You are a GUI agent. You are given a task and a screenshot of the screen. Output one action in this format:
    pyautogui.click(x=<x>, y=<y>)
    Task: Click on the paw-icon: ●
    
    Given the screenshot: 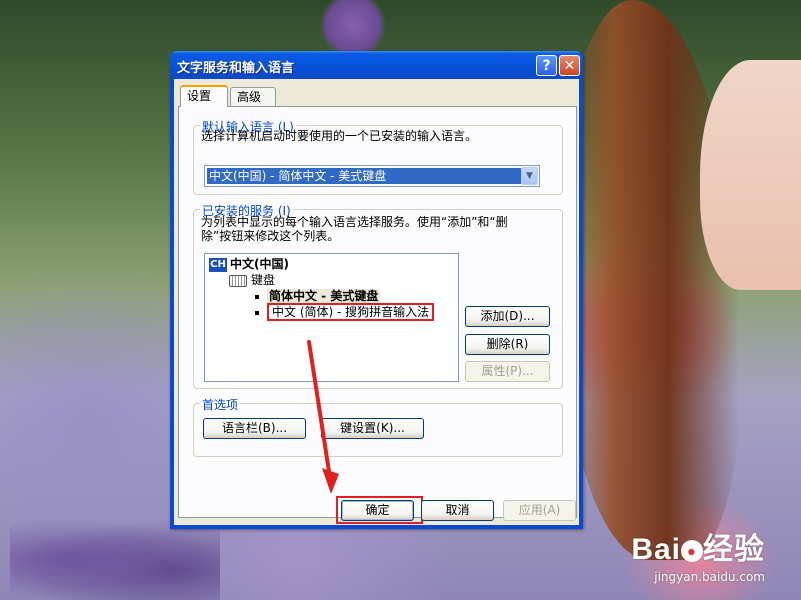 What is the action you would take?
    pyautogui.click(x=692, y=551)
    